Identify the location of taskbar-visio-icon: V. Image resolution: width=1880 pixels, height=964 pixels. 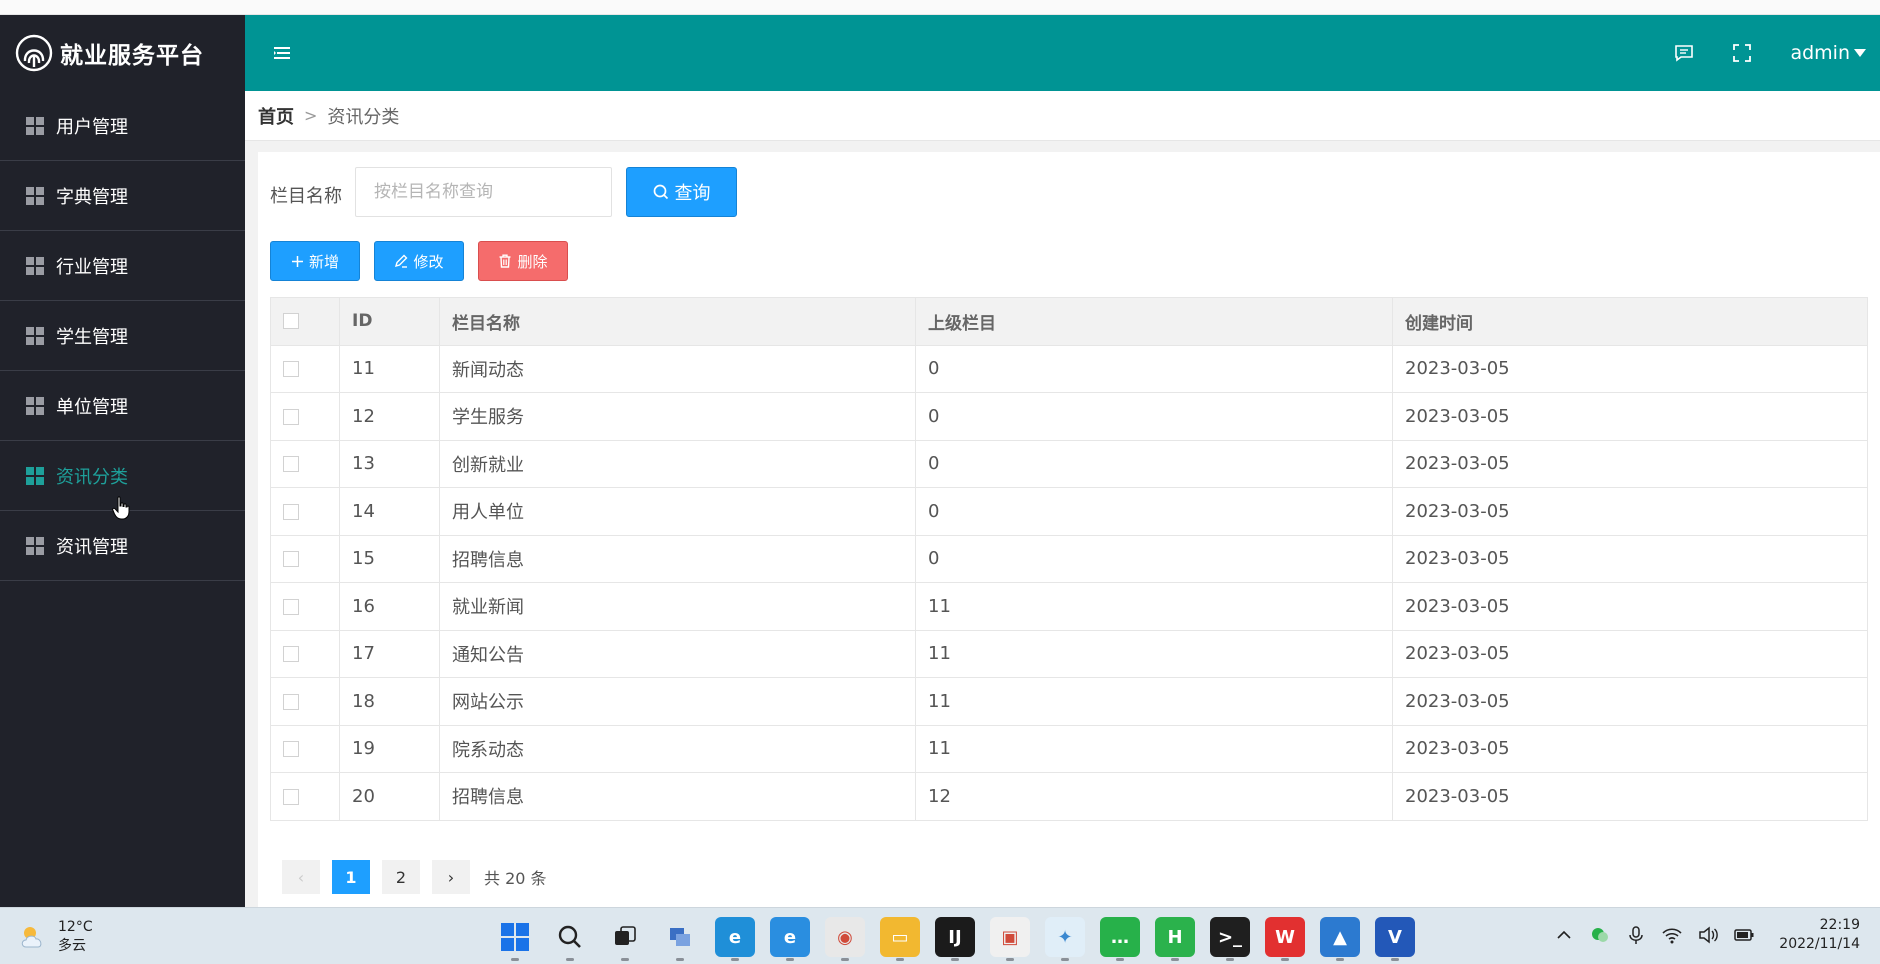
(1395, 939).